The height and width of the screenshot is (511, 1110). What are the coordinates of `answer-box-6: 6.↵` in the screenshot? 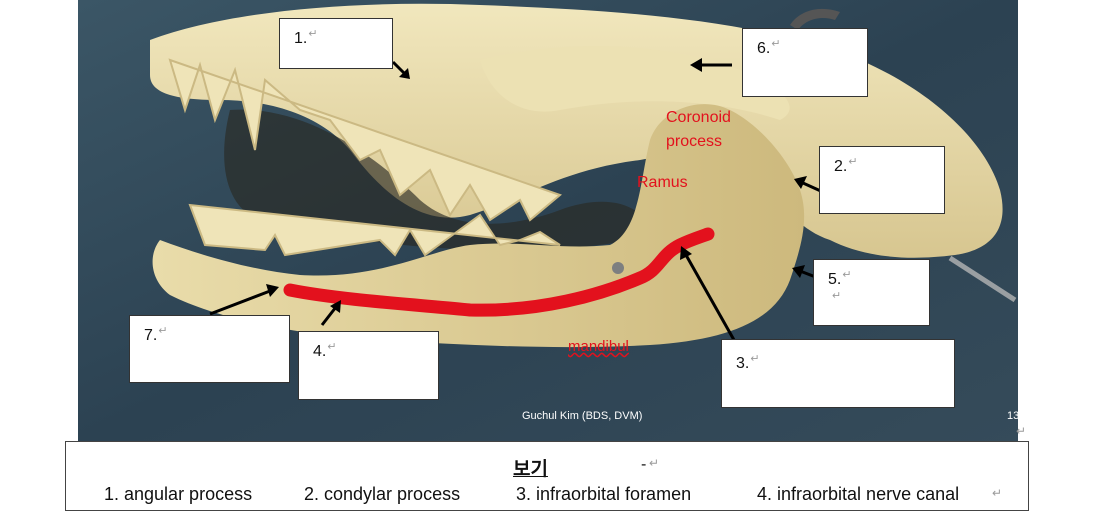 It's located at (805, 62).